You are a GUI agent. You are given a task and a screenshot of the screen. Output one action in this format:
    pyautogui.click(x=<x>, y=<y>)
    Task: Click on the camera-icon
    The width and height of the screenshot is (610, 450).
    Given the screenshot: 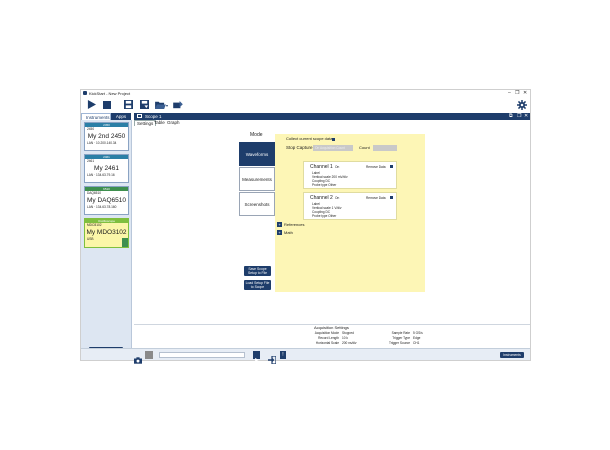 What is the action you would take?
    pyautogui.click(x=138, y=357)
    